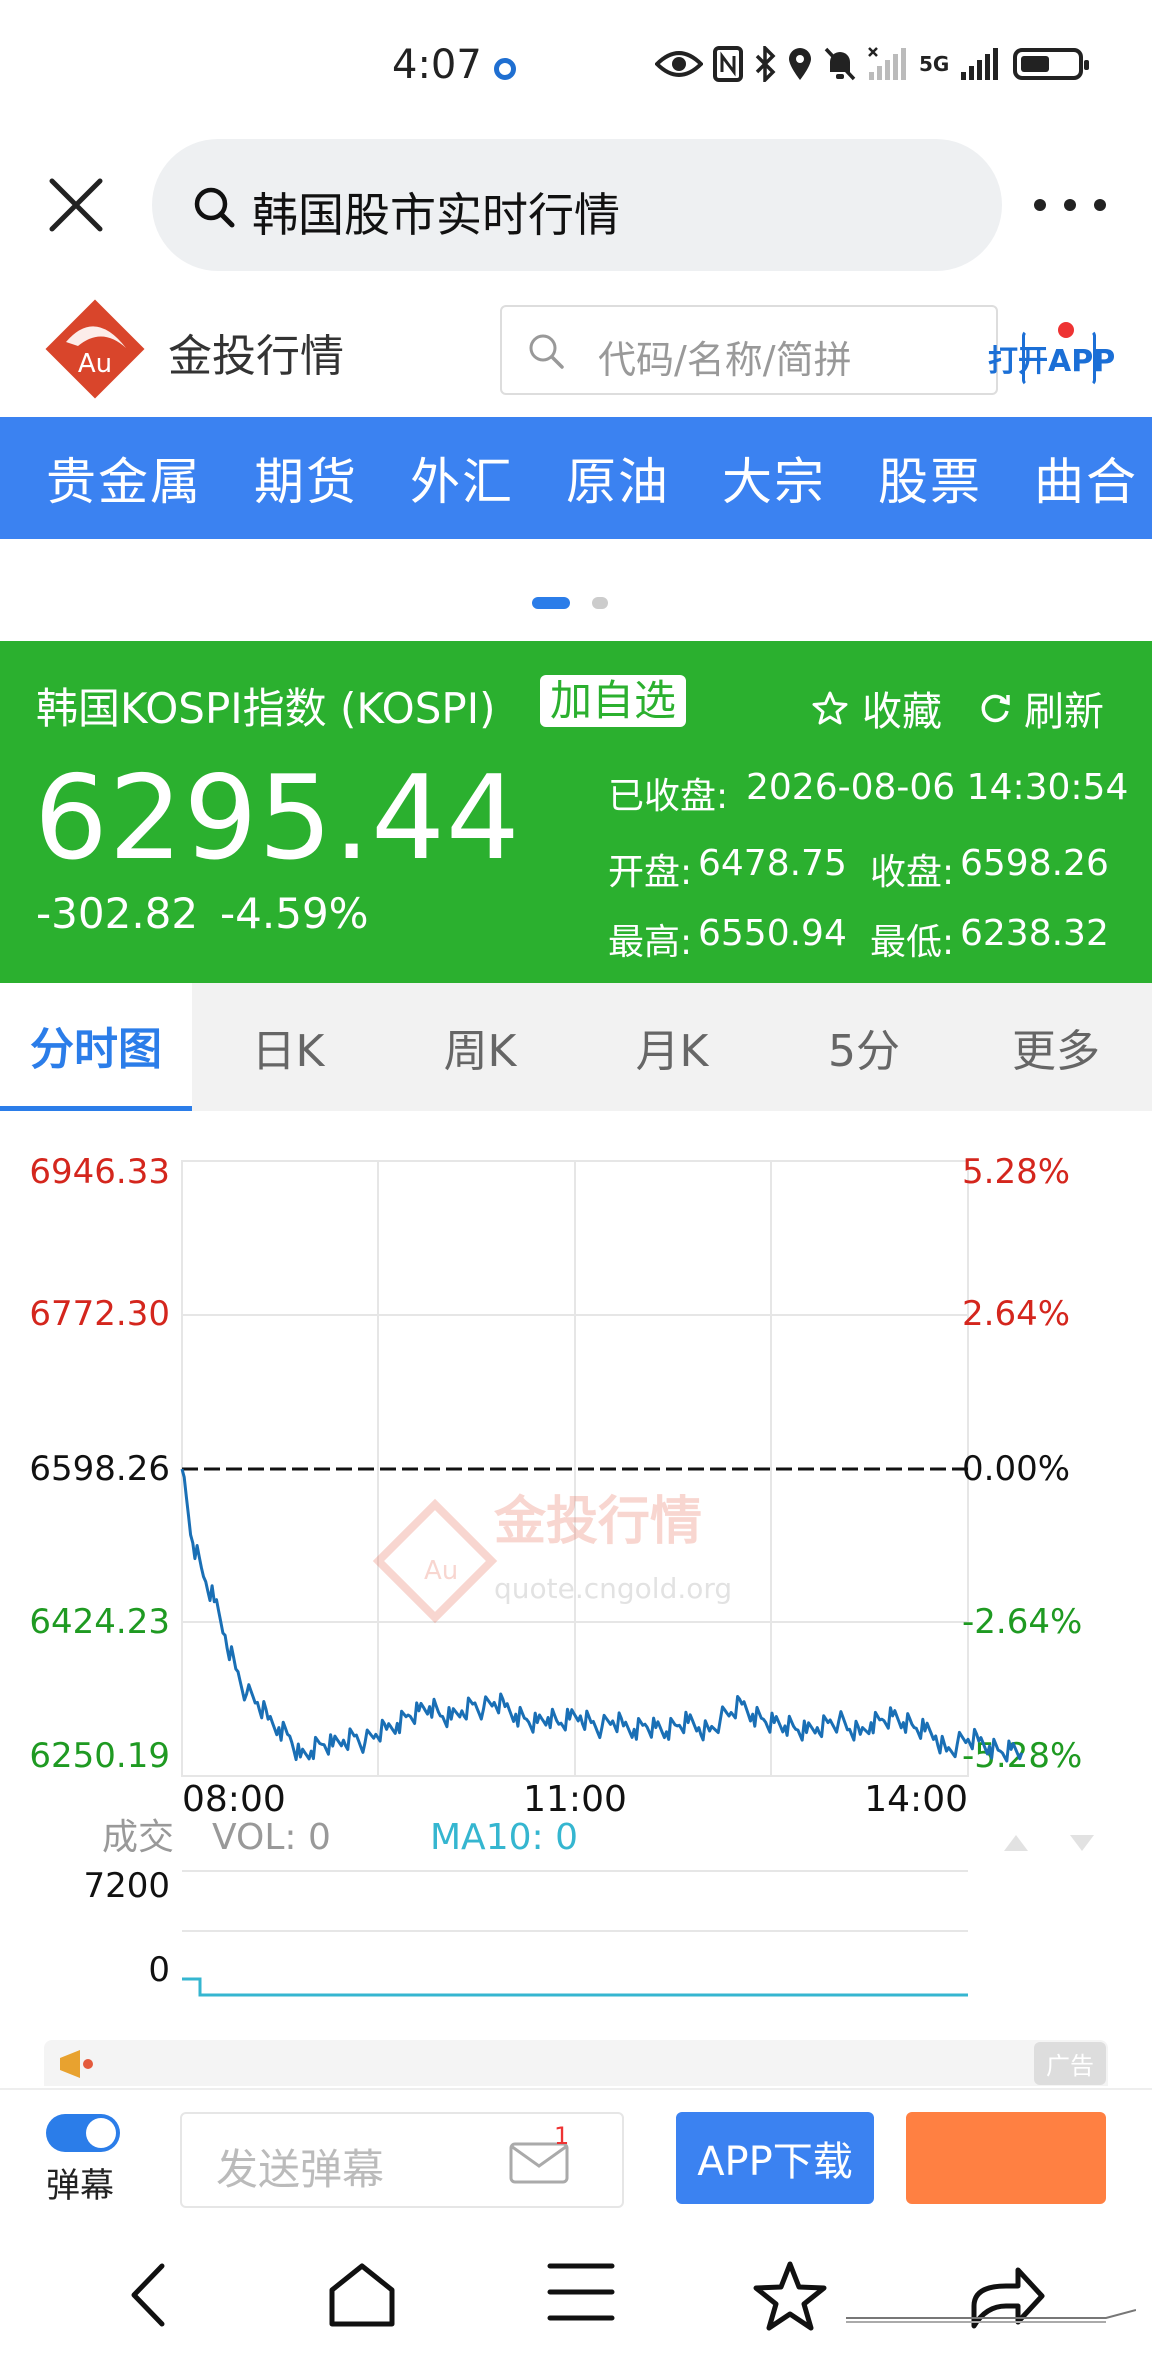 The image size is (1152, 2376). What do you see at coordinates (440, 478) in the screenshot?
I see `nav-item-forex: 外汇` at bounding box center [440, 478].